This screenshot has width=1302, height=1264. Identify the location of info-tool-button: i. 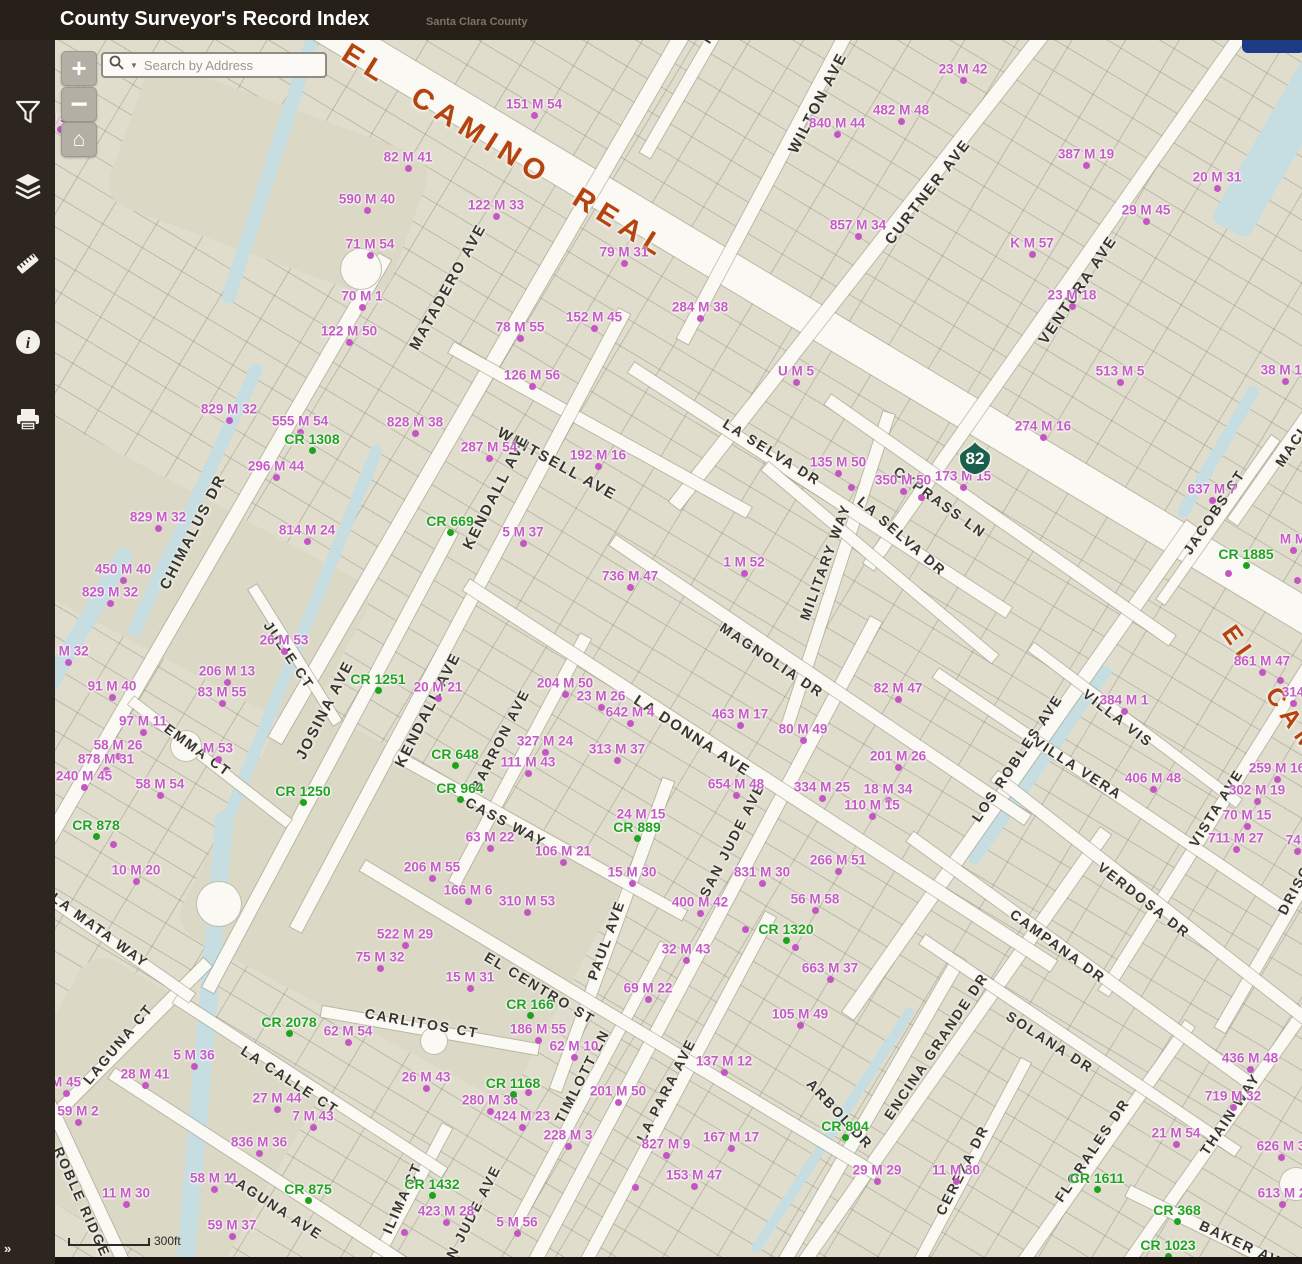
(27, 342).